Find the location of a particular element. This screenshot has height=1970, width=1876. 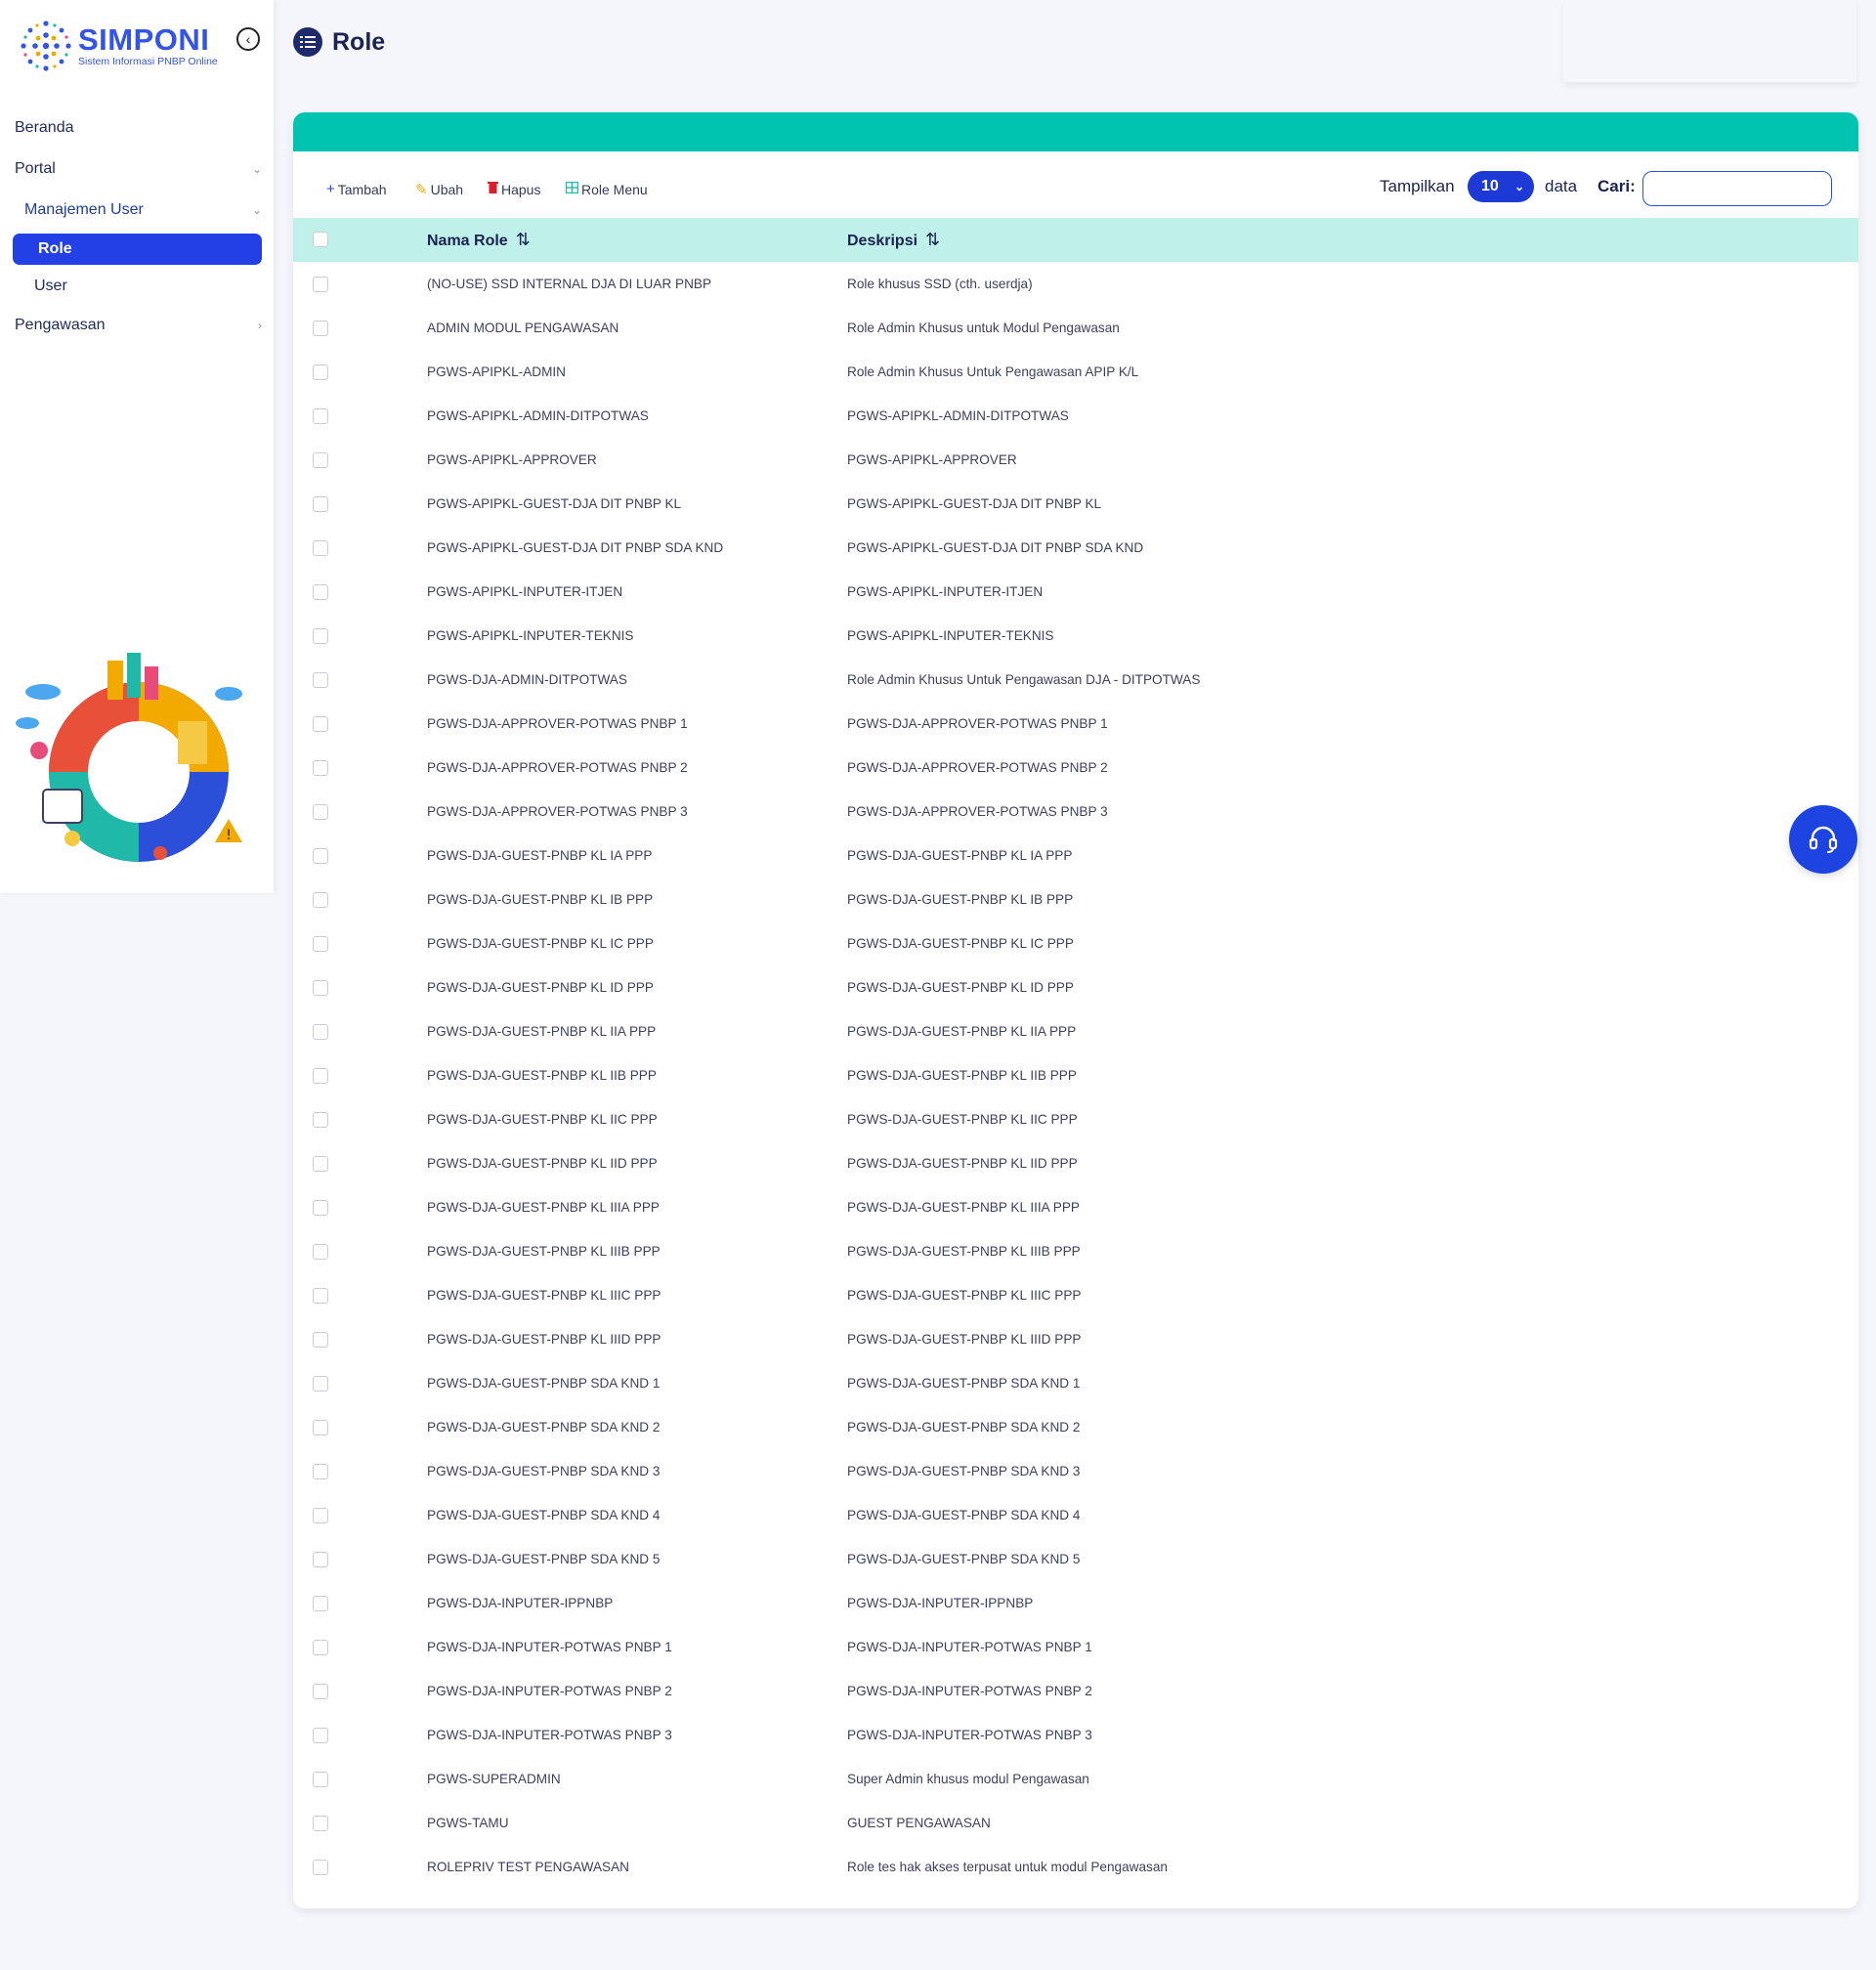

headset-icon is located at coordinates (1823, 840).